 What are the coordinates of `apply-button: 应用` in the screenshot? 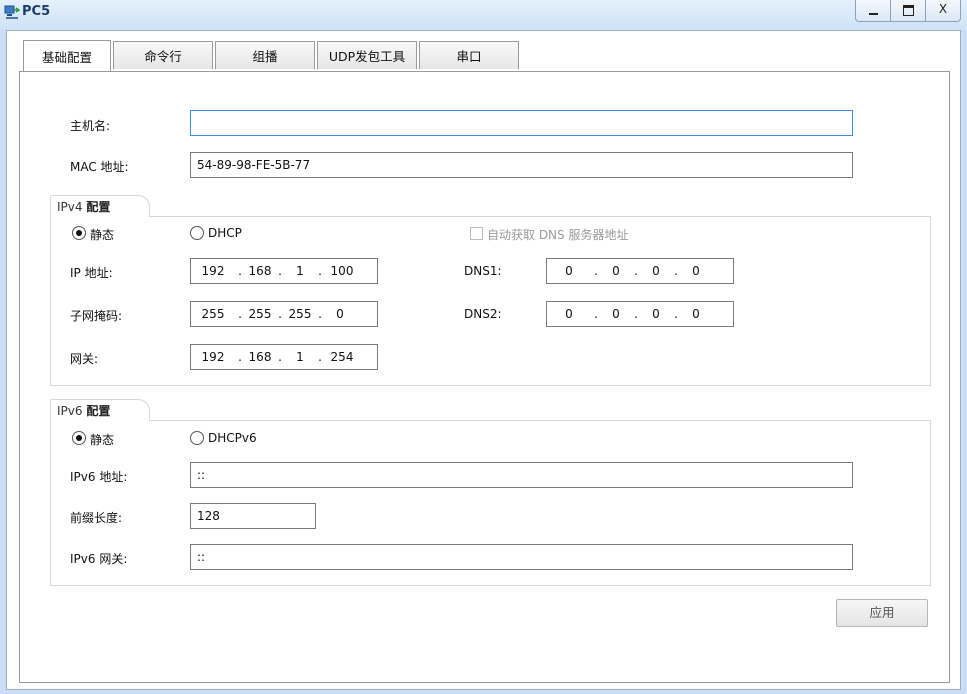 It's located at (882, 613).